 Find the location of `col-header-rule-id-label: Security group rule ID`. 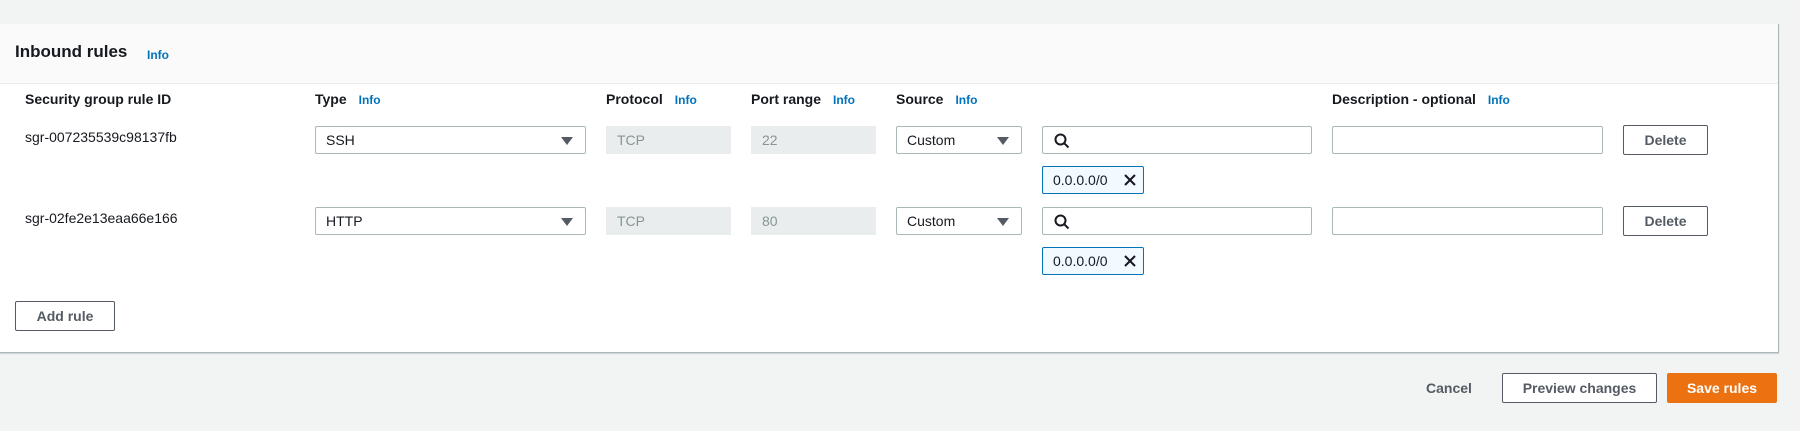

col-header-rule-id-label: Security group rule ID is located at coordinates (98, 99).